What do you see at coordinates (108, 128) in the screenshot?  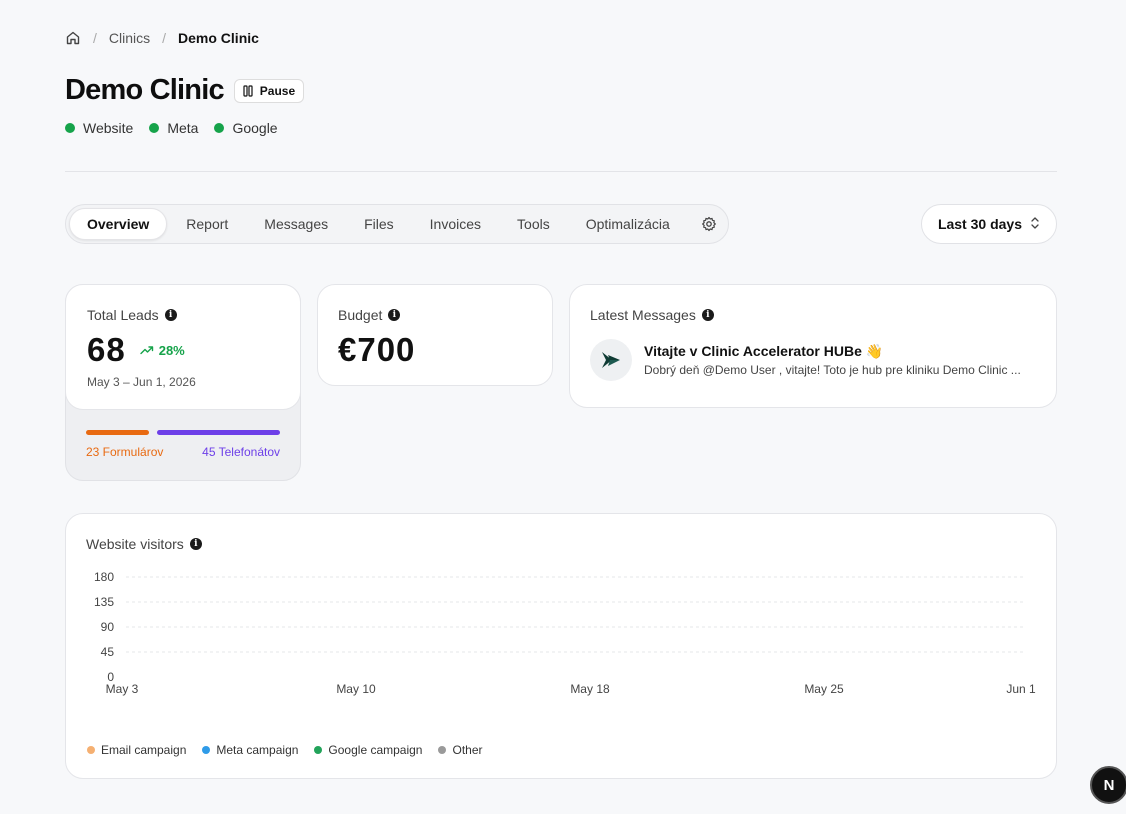 I see `channel-label: Website` at bounding box center [108, 128].